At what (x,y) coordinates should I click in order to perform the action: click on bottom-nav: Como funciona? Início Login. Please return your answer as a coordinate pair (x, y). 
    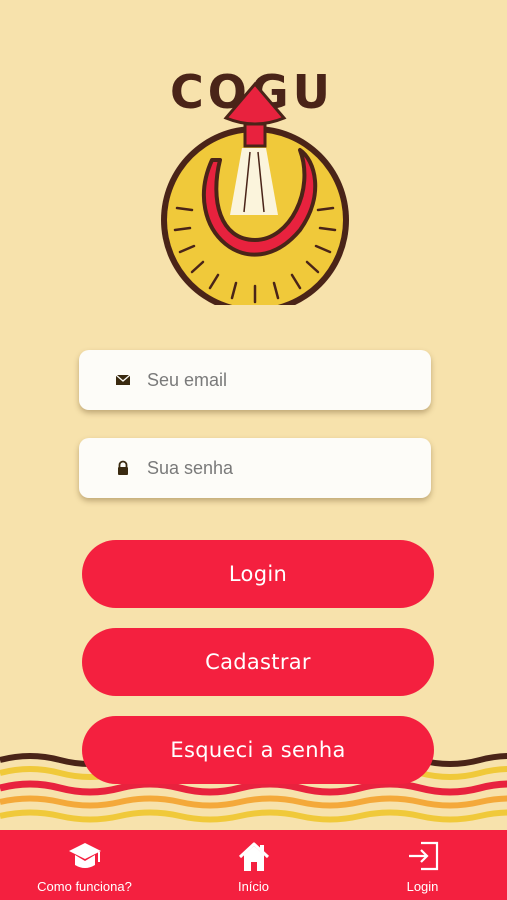
    Looking at the image, I should click on (253, 865).